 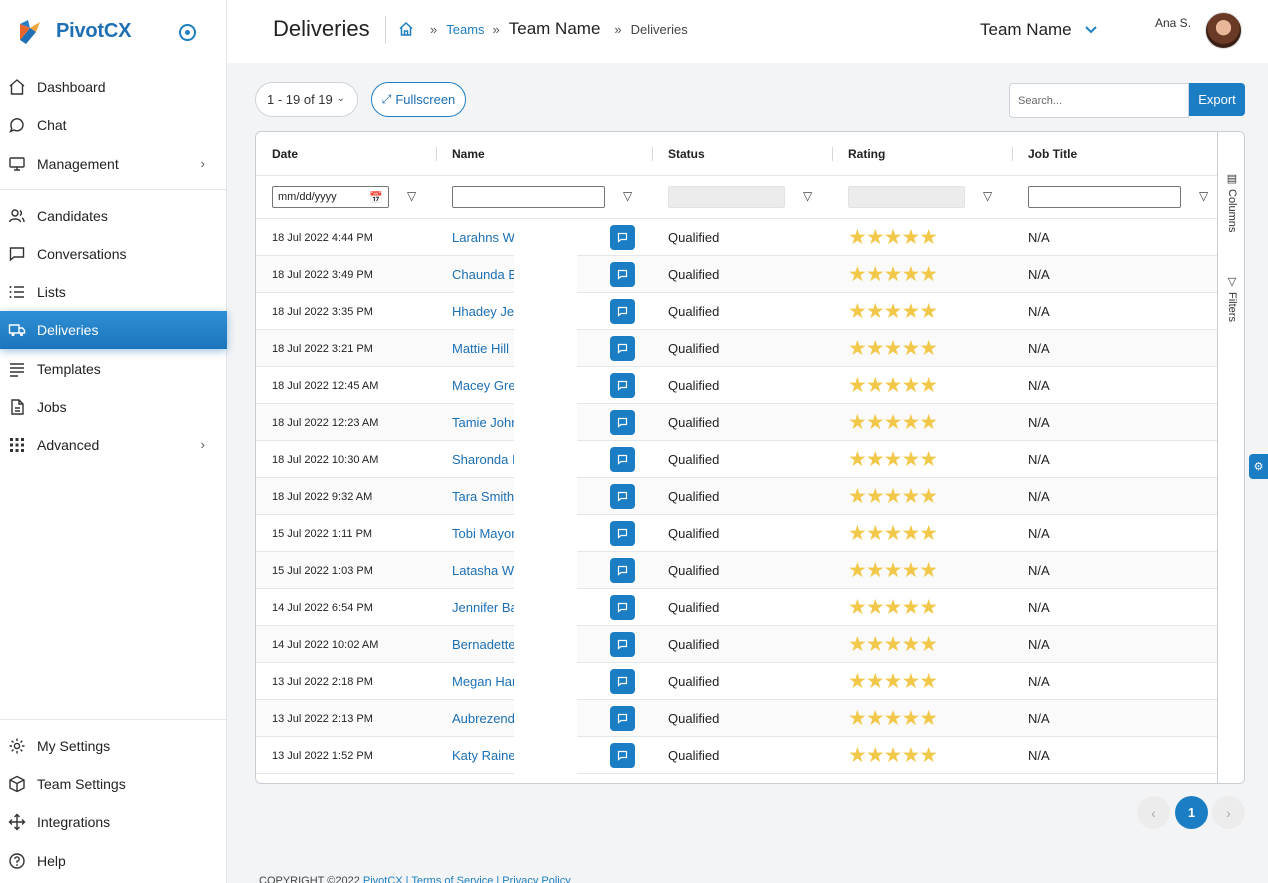 What do you see at coordinates (406, 29) in the screenshot?
I see `home-icon` at bounding box center [406, 29].